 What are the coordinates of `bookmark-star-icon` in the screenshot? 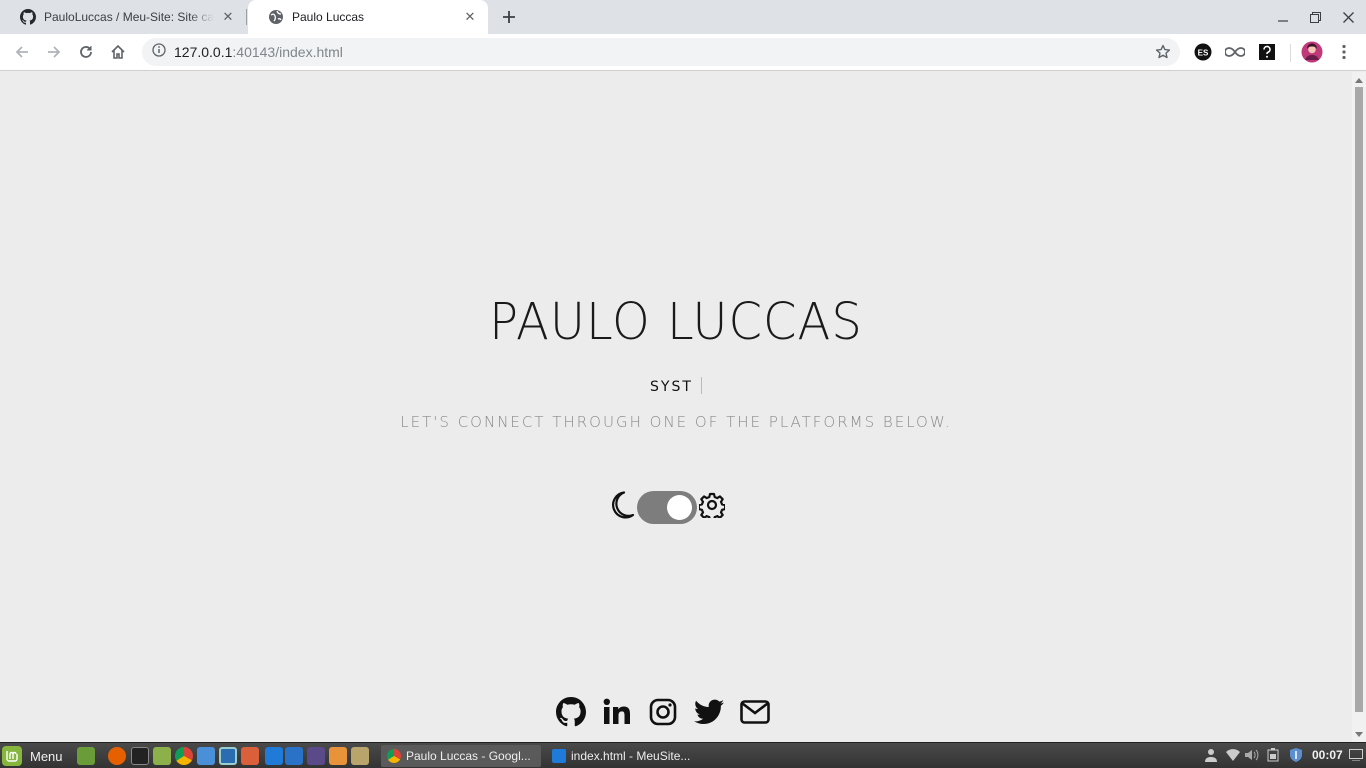 It's located at (1163, 52).